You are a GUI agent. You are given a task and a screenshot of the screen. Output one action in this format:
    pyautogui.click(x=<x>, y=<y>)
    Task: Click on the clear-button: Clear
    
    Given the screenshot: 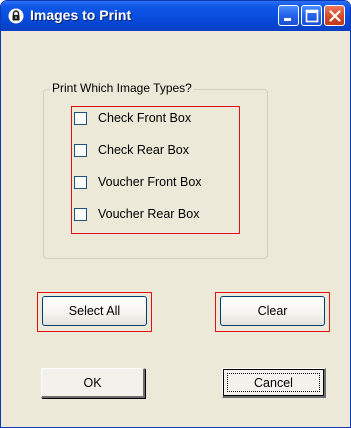 What is the action you would take?
    pyautogui.click(x=272, y=311)
    